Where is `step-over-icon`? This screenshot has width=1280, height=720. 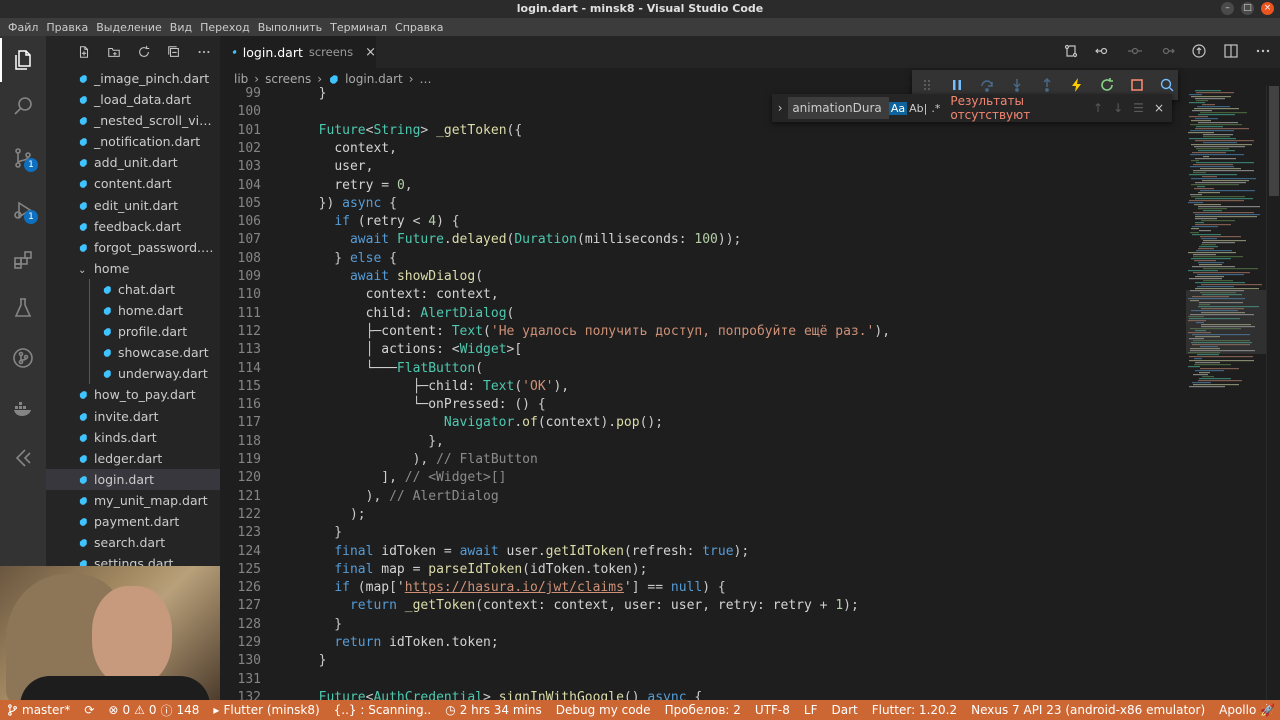
step-over-icon is located at coordinates (987, 85).